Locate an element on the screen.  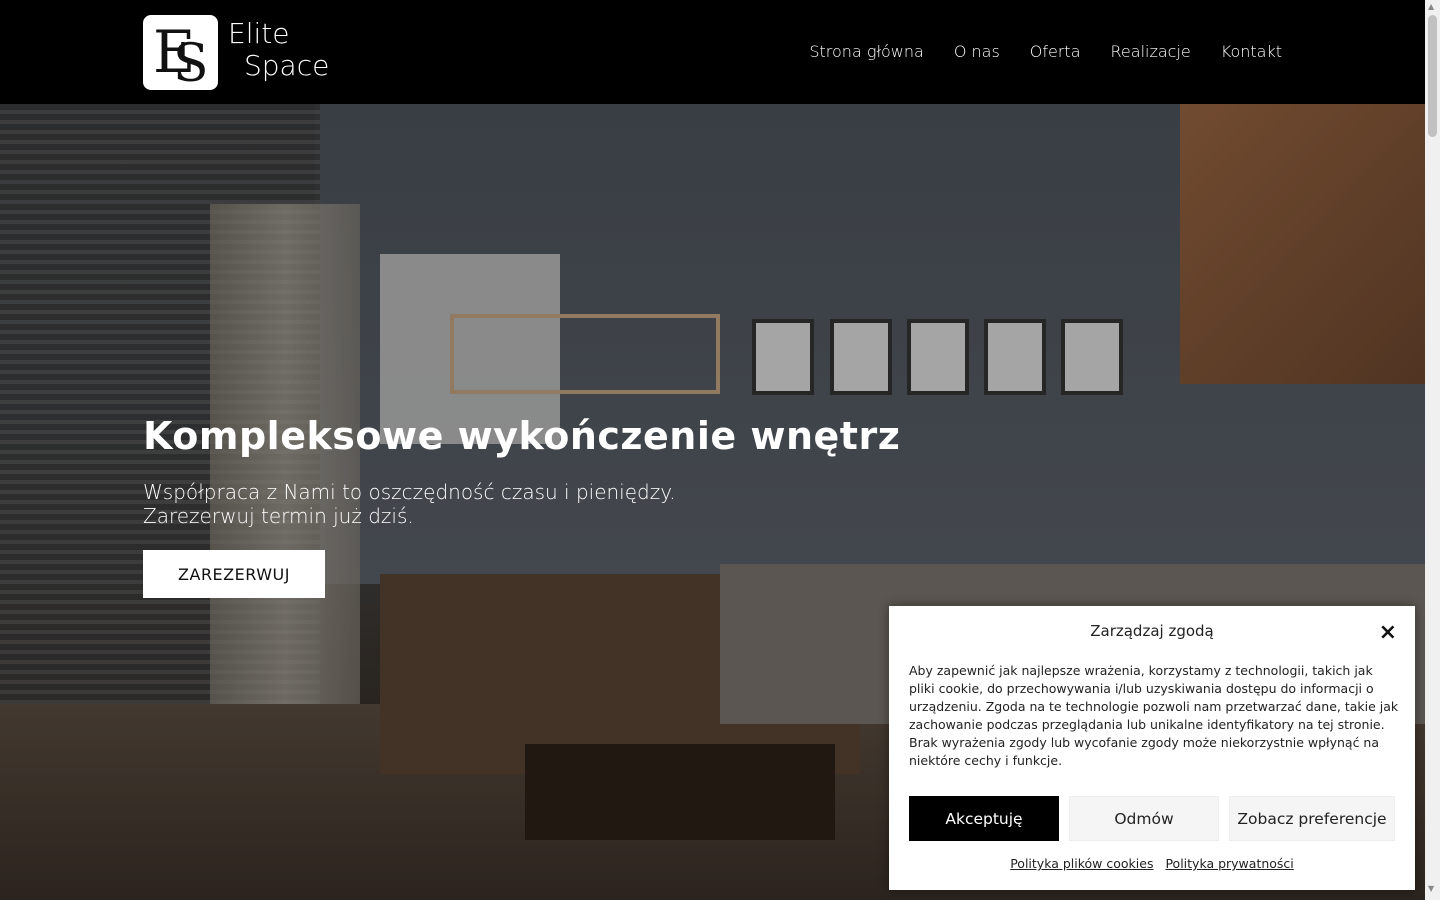
nav-about: O nas is located at coordinates (977, 51).